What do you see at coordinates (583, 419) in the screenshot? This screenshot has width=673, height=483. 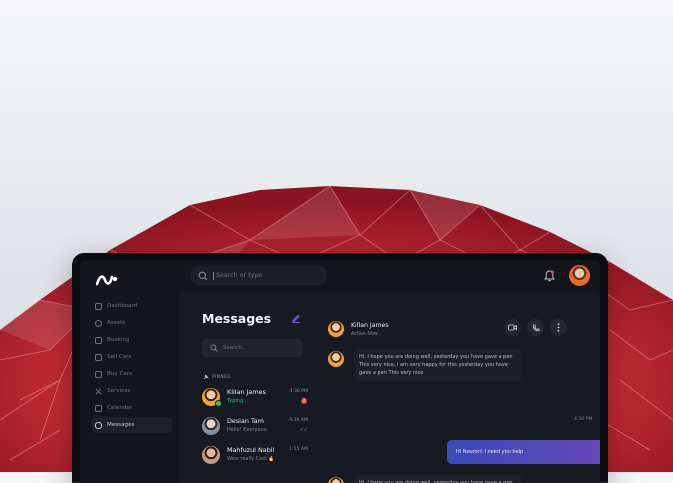 I see `message-time: 4:30 PM` at bounding box center [583, 419].